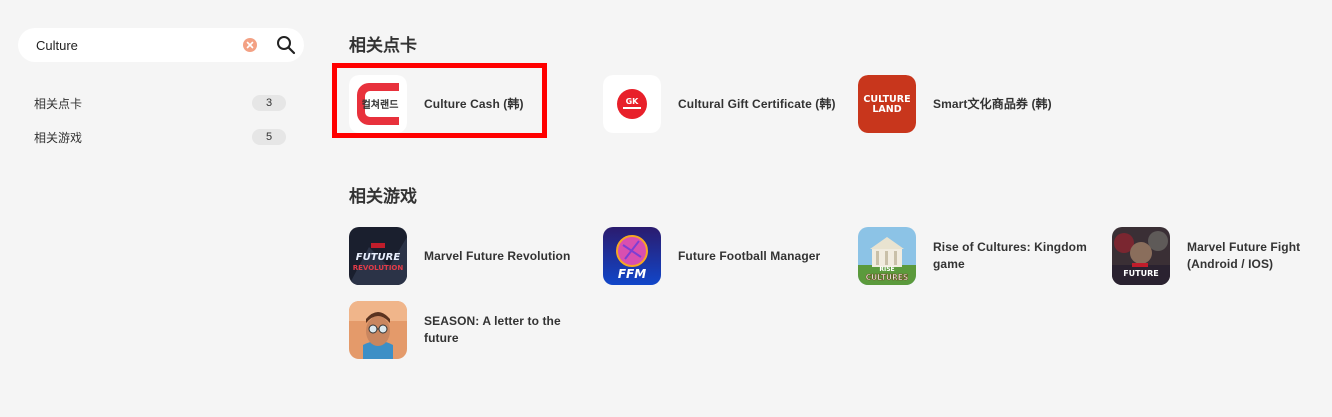 This screenshot has height=417, width=1332. I want to click on game-name: Rise of Cultures: Kingdom game, so click(1010, 255).